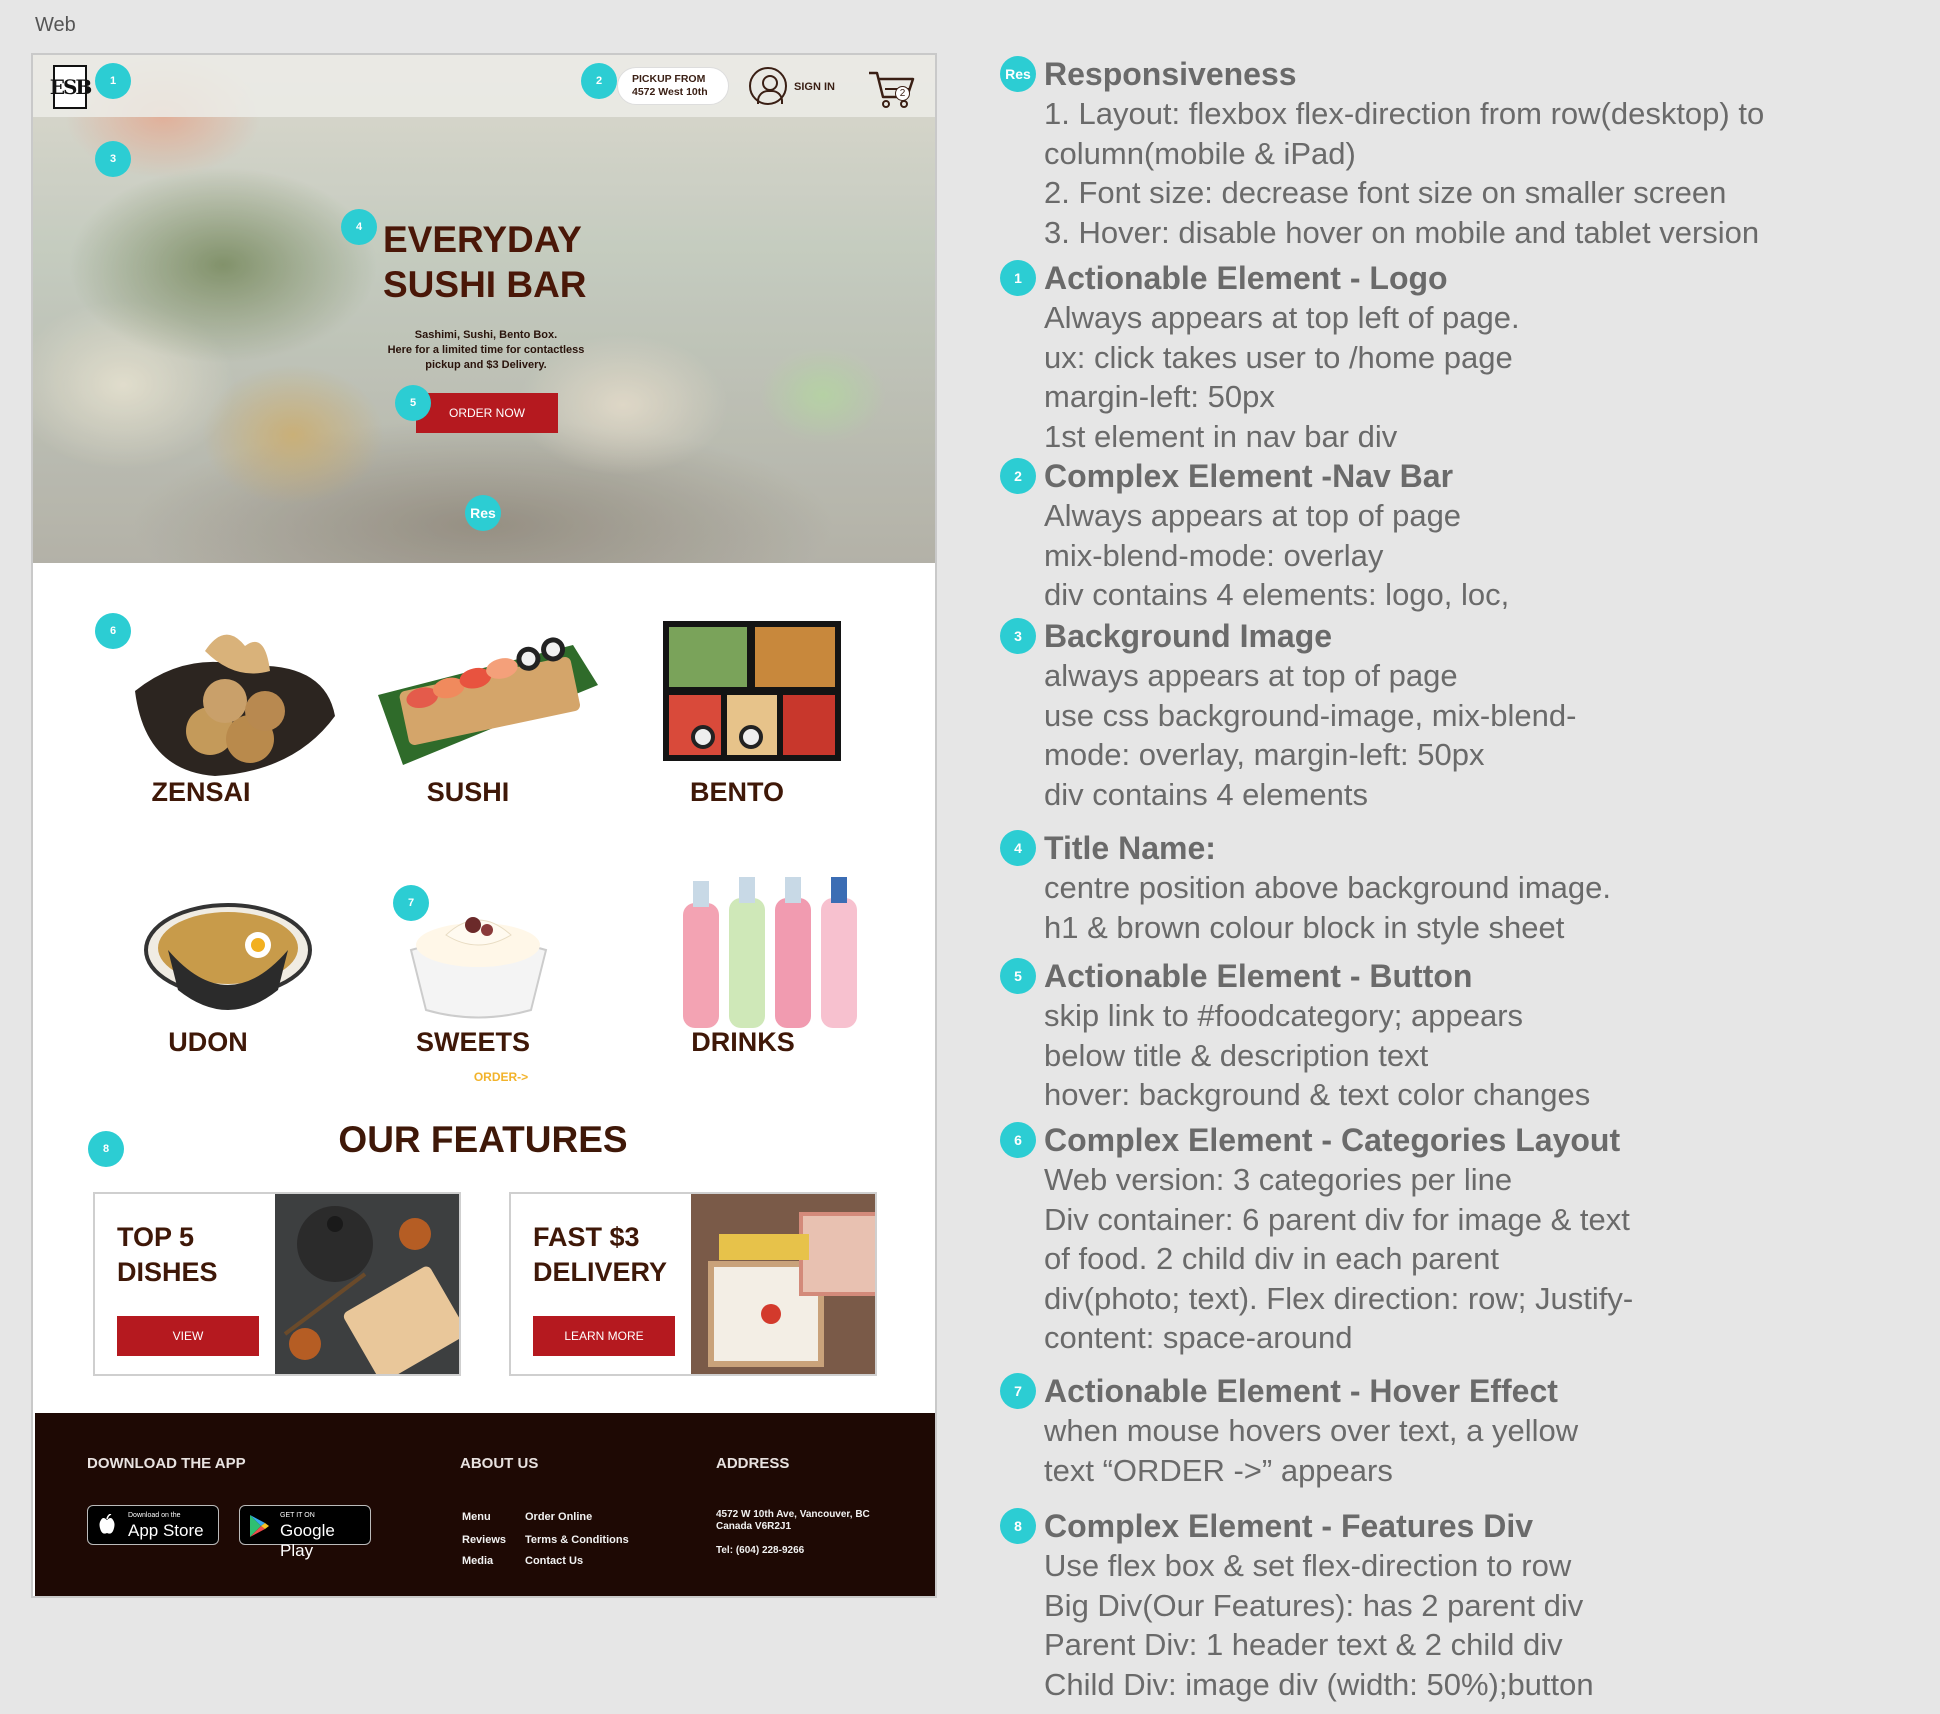 The image size is (1940, 1714). What do you see at coordinates (228, 960) in the screenshot?
I see `udon-image` at bounding box center [228, 960].